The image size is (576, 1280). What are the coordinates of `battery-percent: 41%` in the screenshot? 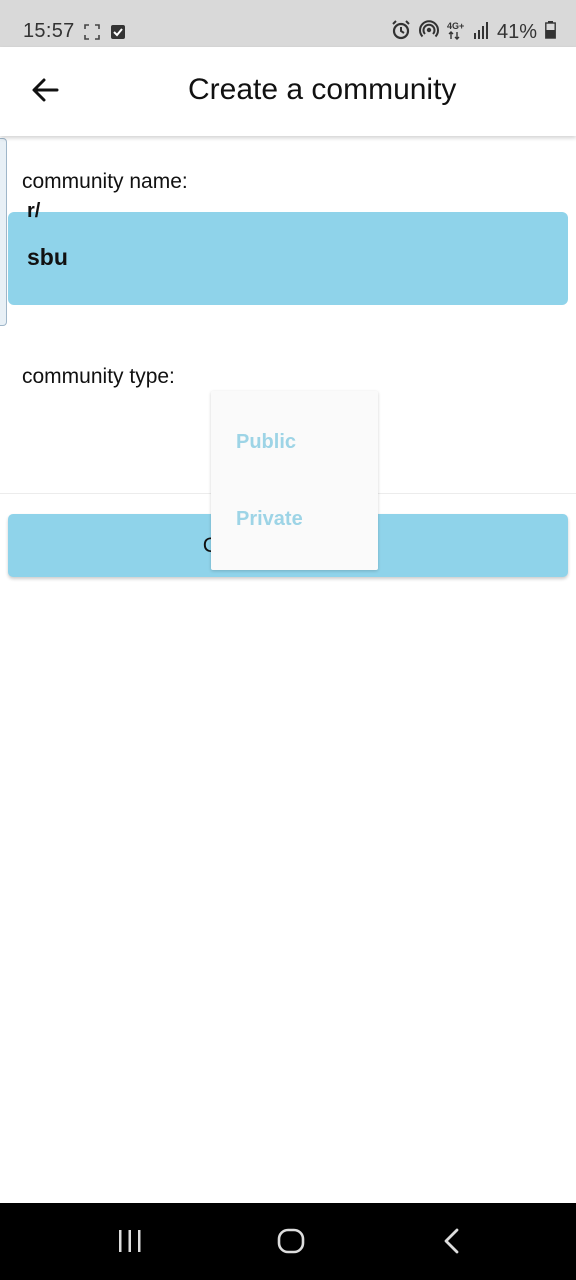 It's located at (516, 32).